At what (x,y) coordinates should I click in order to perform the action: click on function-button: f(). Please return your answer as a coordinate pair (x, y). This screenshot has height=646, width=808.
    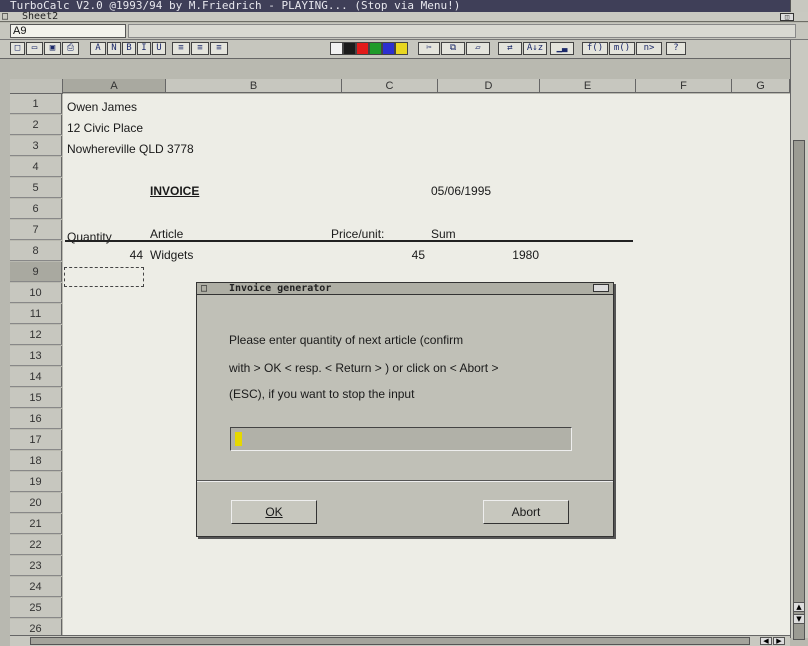
    Looking at the image, I should click on (595, 48).